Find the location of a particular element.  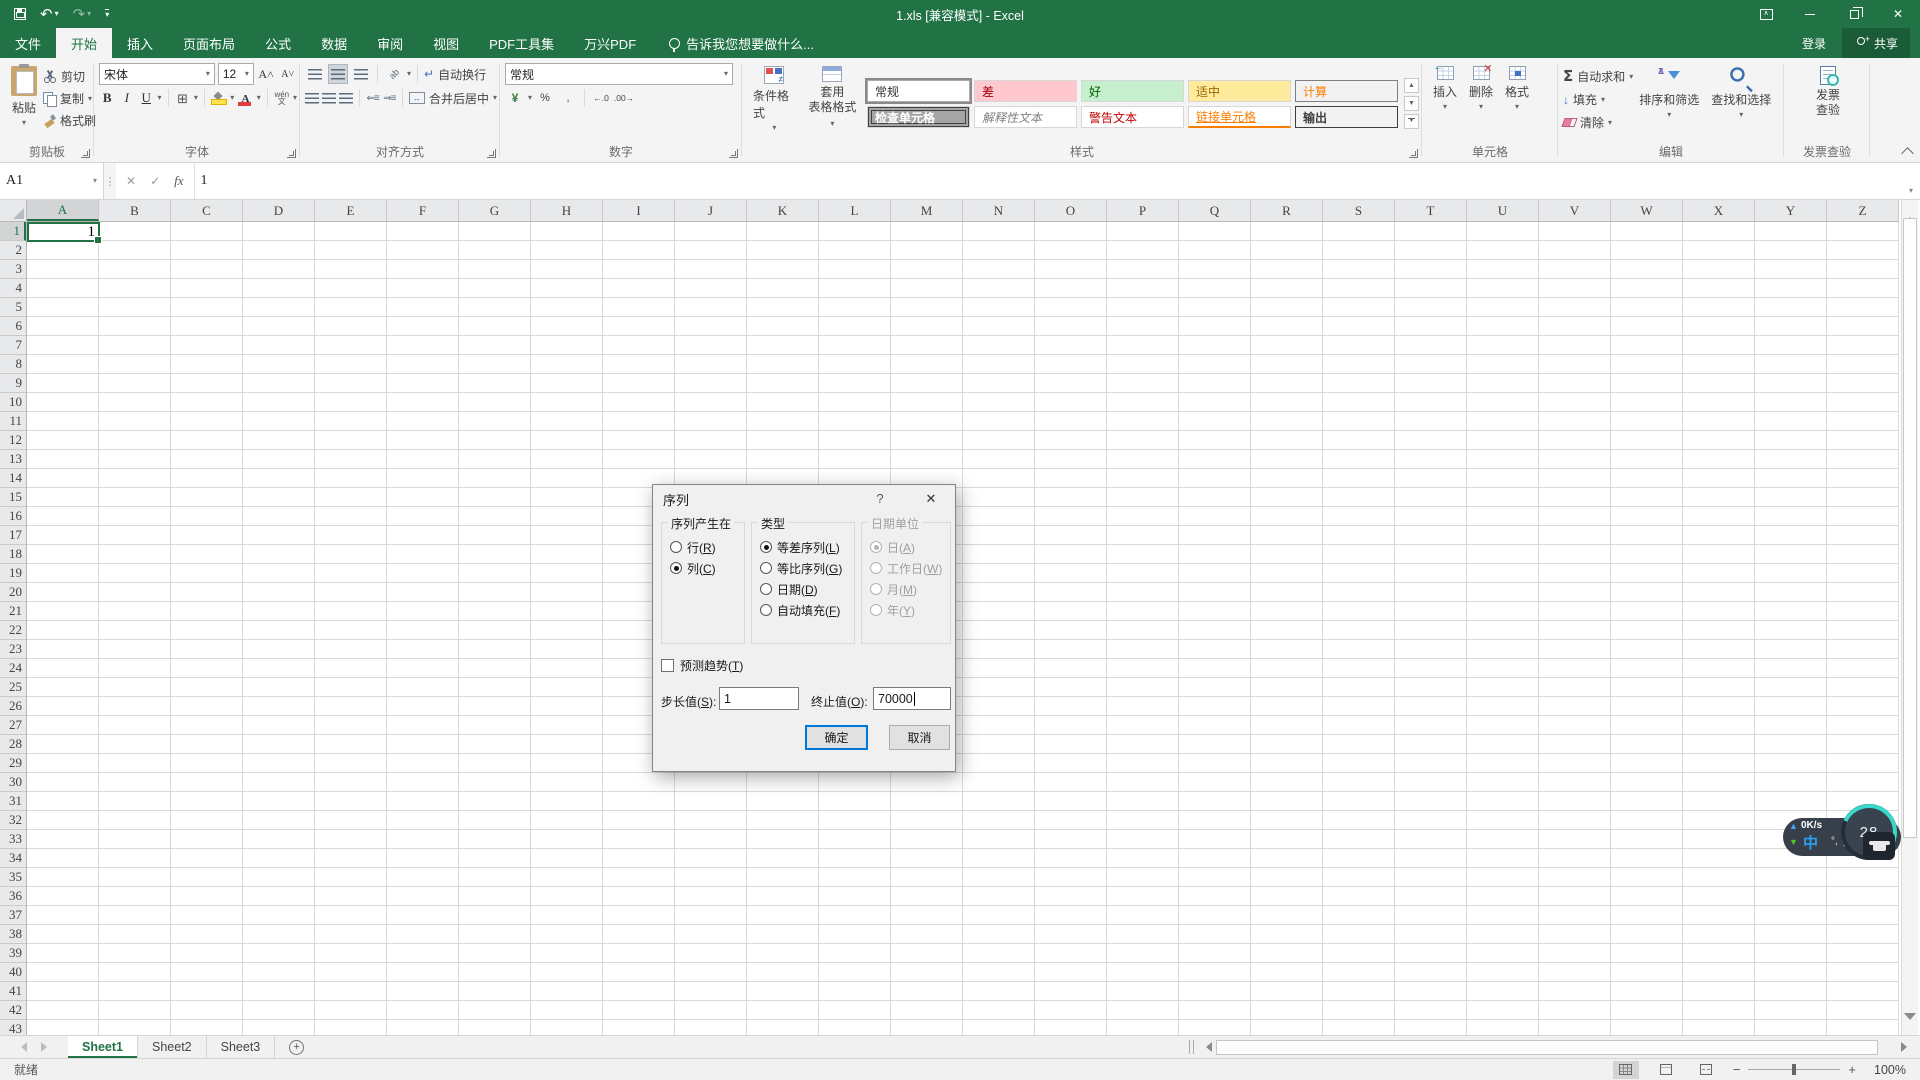

prev-sheet-button is located at coordinates (21, 1047).